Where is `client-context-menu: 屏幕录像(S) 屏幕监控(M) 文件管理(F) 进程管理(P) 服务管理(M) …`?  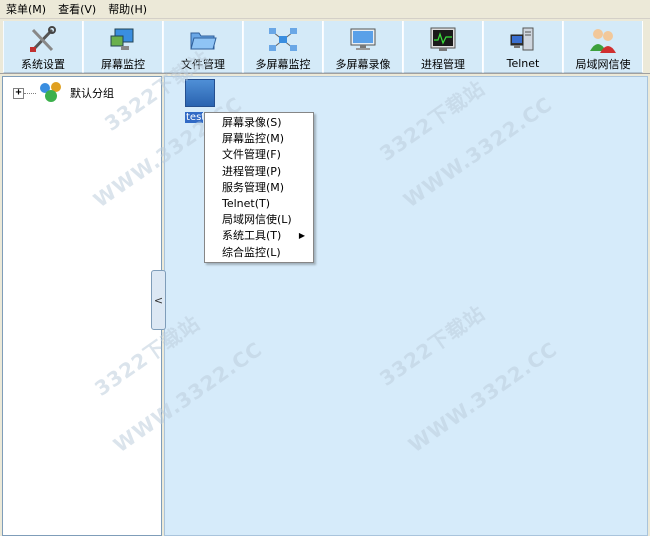 client-context-menu: 屏幕录像(S) 屏幕监控(M) 文件管理(F) 进程管理(P) 服务管理(M) … is located at coordinates (259, 187).